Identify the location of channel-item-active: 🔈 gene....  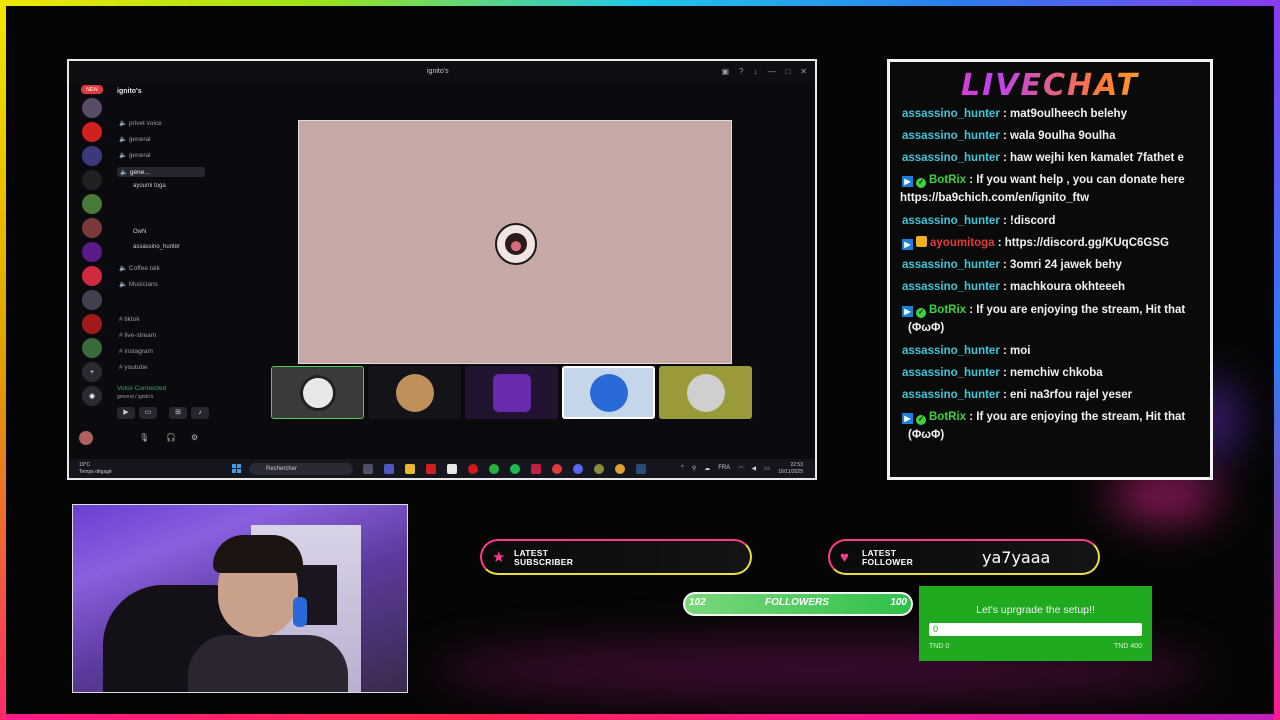
(161, 172).